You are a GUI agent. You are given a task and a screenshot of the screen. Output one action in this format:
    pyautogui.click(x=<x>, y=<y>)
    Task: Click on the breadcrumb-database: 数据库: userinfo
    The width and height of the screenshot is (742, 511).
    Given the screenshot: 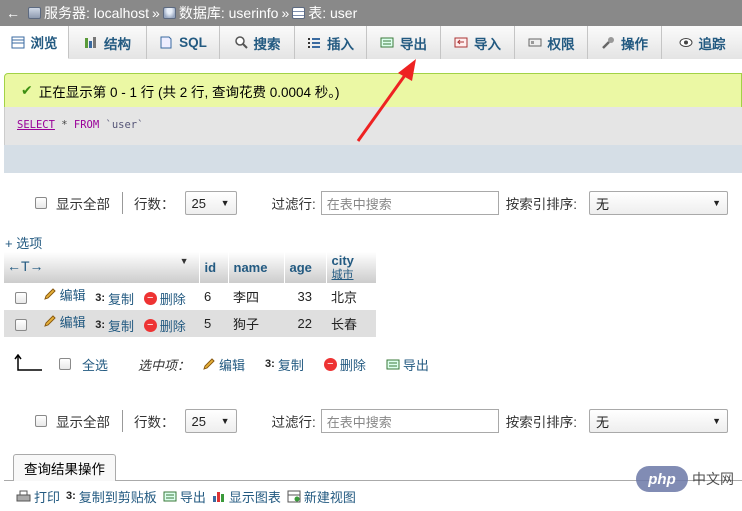 What is the action you would take?
    pyautogui.click(x=229, y=13)
    